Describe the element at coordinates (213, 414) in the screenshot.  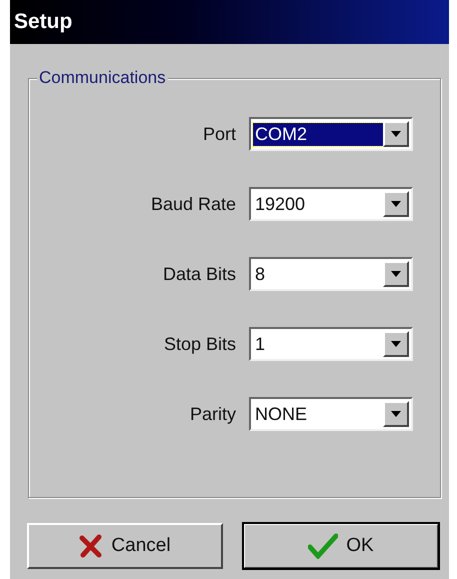
I see `field-label: Parity` at that location.